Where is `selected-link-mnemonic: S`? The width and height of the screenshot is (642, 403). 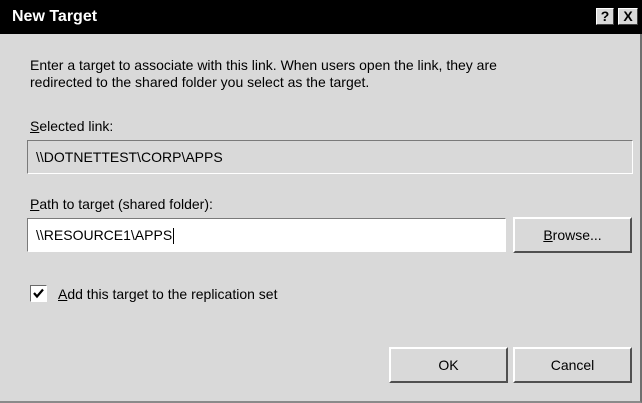 selected-link-mnemonic: S is located at coordinates (35, 126).